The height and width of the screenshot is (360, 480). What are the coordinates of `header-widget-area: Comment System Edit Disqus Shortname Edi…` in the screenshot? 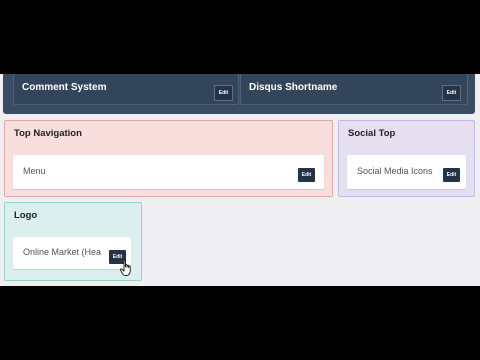 It's located at (239, 94).